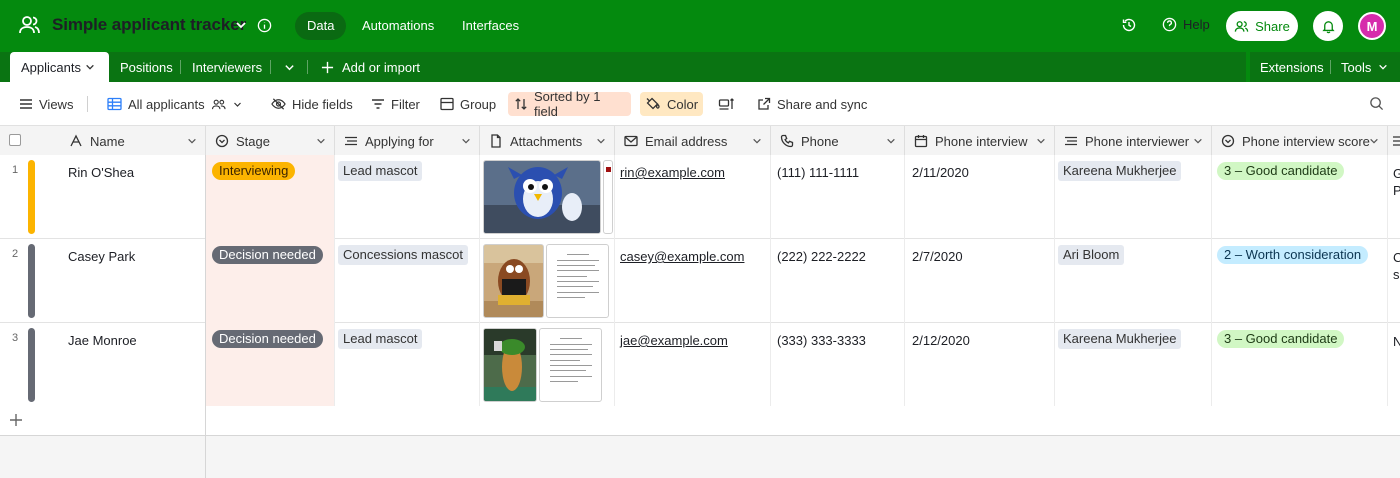  Describe the element at coordinates (980, 141) in the screenshot. I see `column-header-phone-interview: Phone interview` at that location.